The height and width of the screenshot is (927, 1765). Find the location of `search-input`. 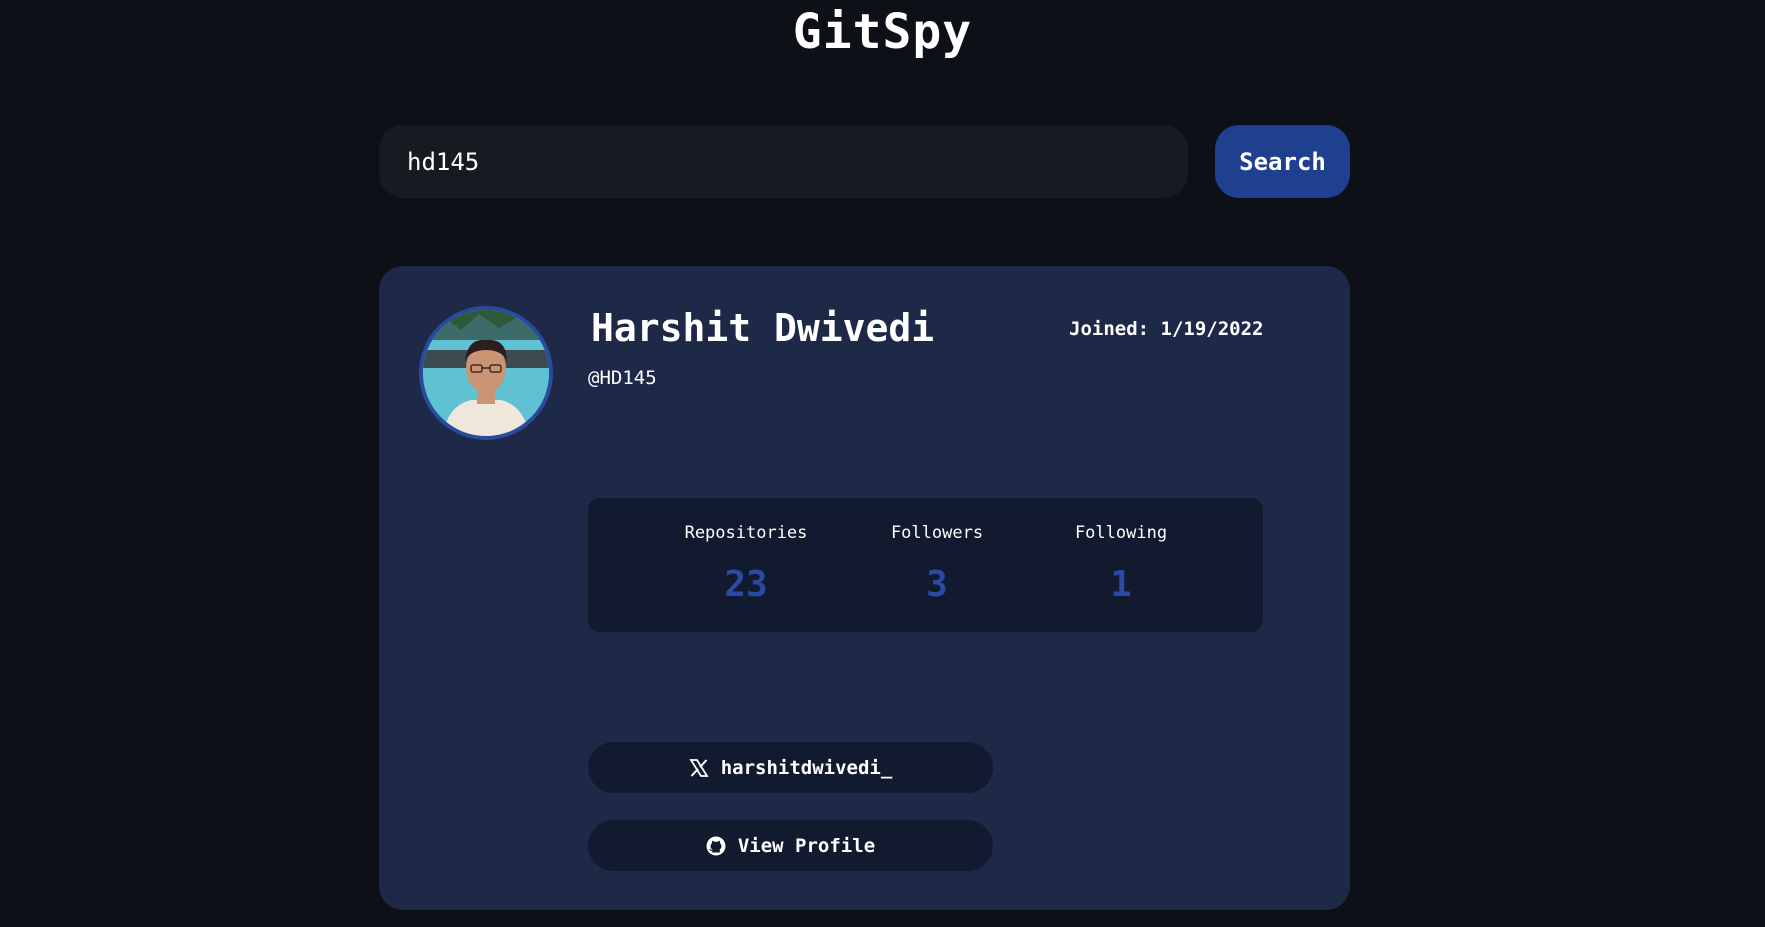

search-input is located at coordinates (783, 161).